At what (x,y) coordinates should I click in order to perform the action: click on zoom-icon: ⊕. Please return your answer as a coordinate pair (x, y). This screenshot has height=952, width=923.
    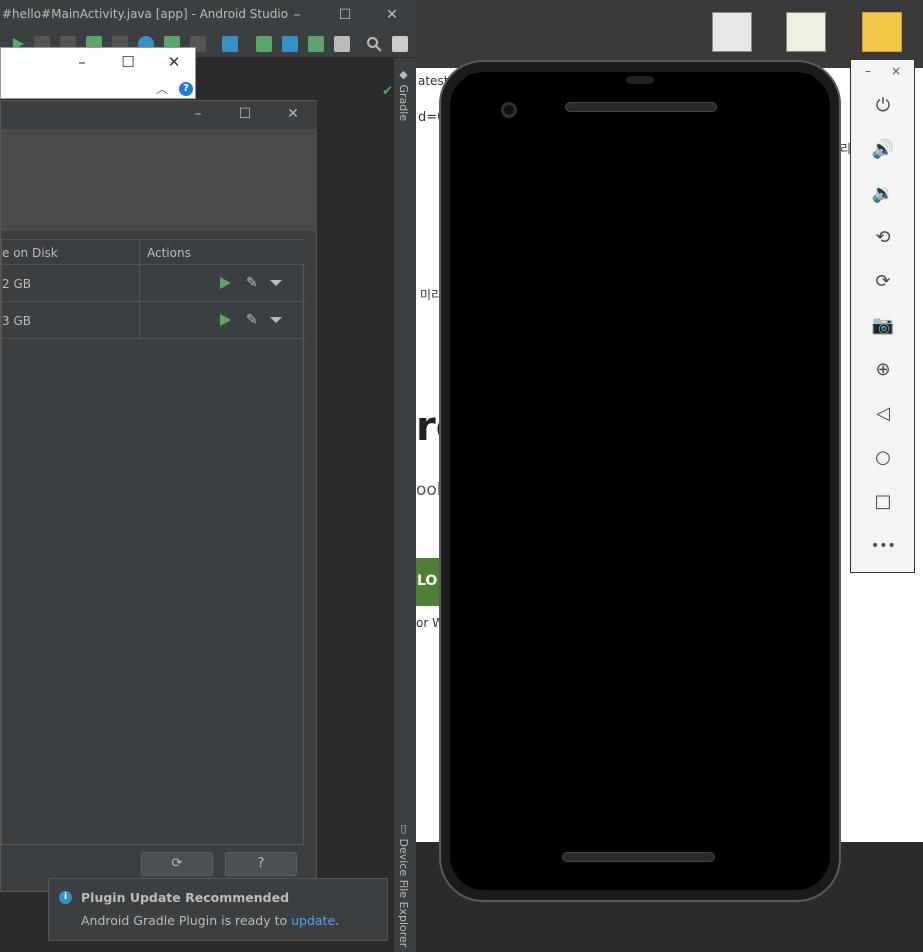
    Looking at the image, I should click on (883, 370).